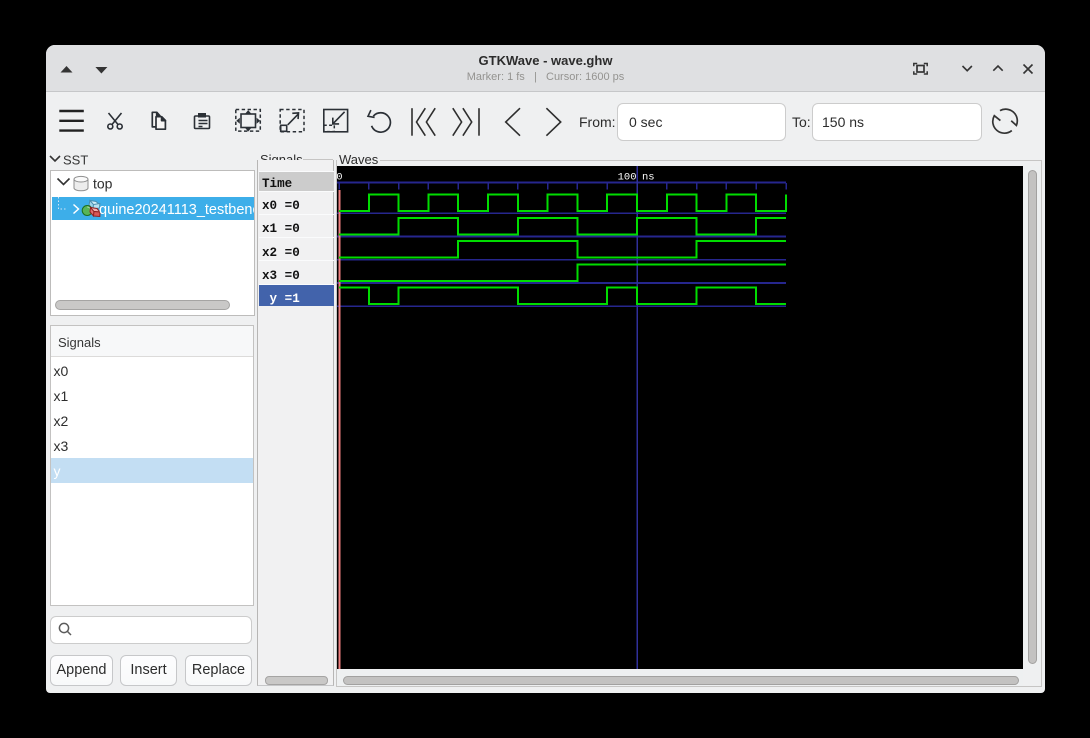  I want to click on svg-text: 100, so click(627, 178).